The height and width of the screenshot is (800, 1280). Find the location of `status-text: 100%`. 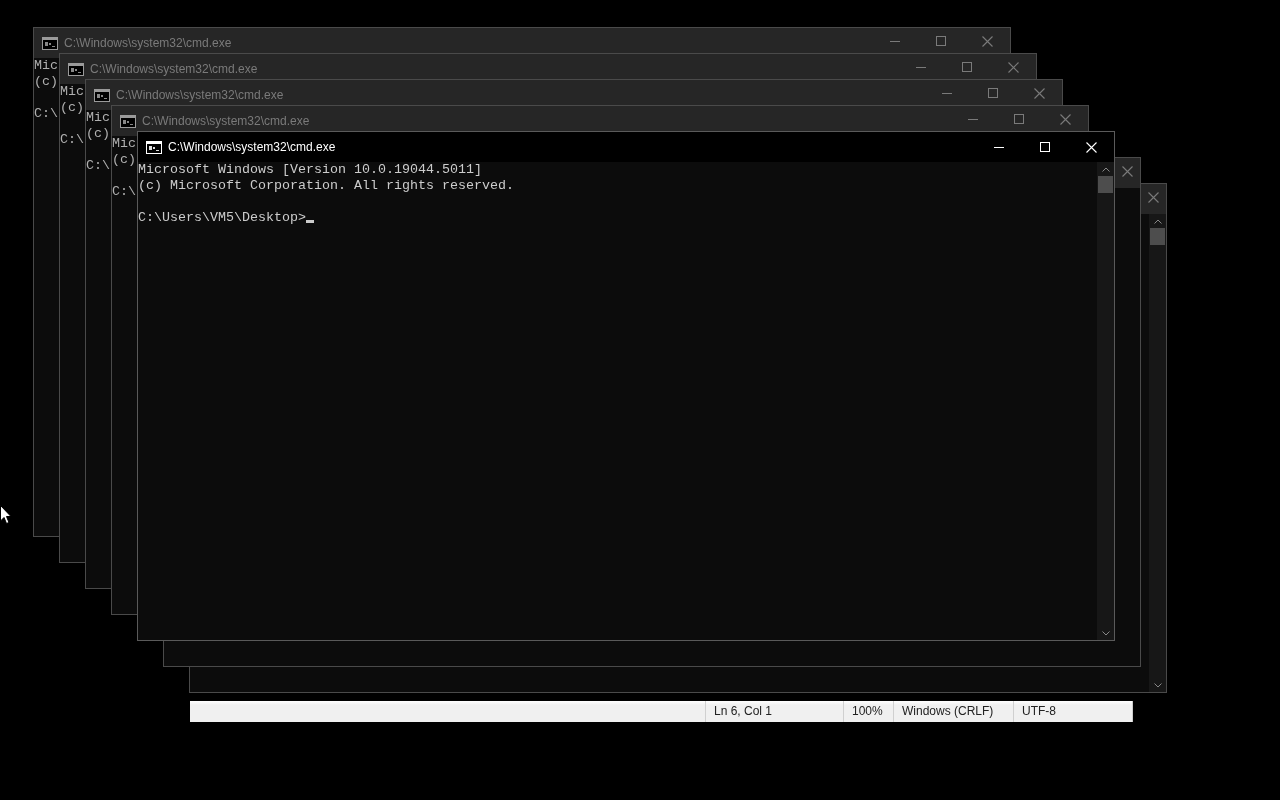

status-text: 100% is located at coordinates (868, 711).